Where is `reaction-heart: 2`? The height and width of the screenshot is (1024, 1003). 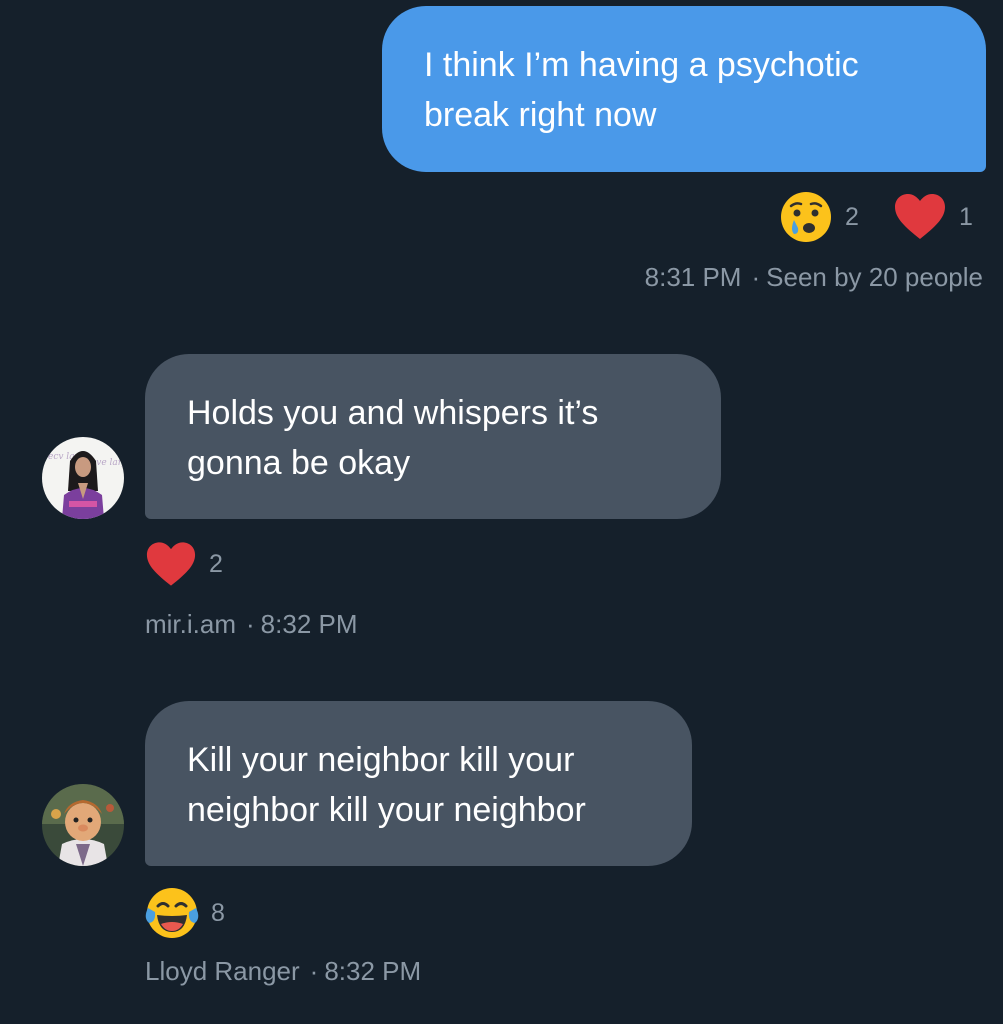
reaction-heart: 2 is located at coordinates (184, 564).